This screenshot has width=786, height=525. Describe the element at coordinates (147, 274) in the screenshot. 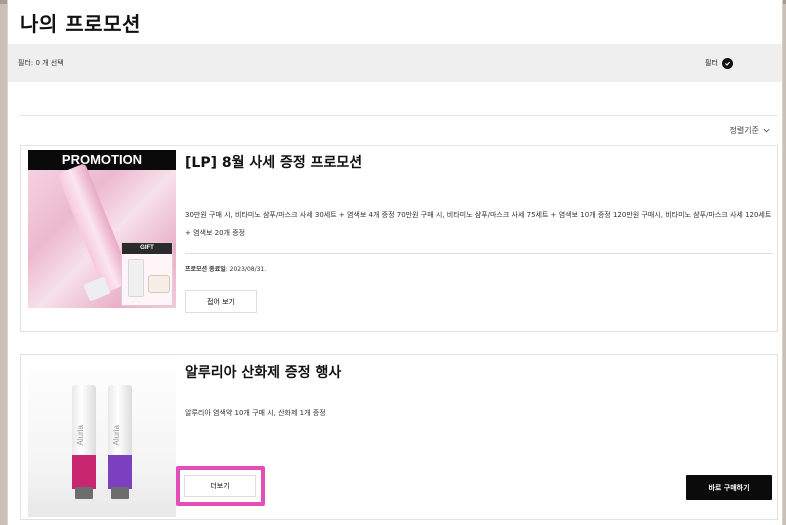

I see `gift-box: GIFT` at that location.